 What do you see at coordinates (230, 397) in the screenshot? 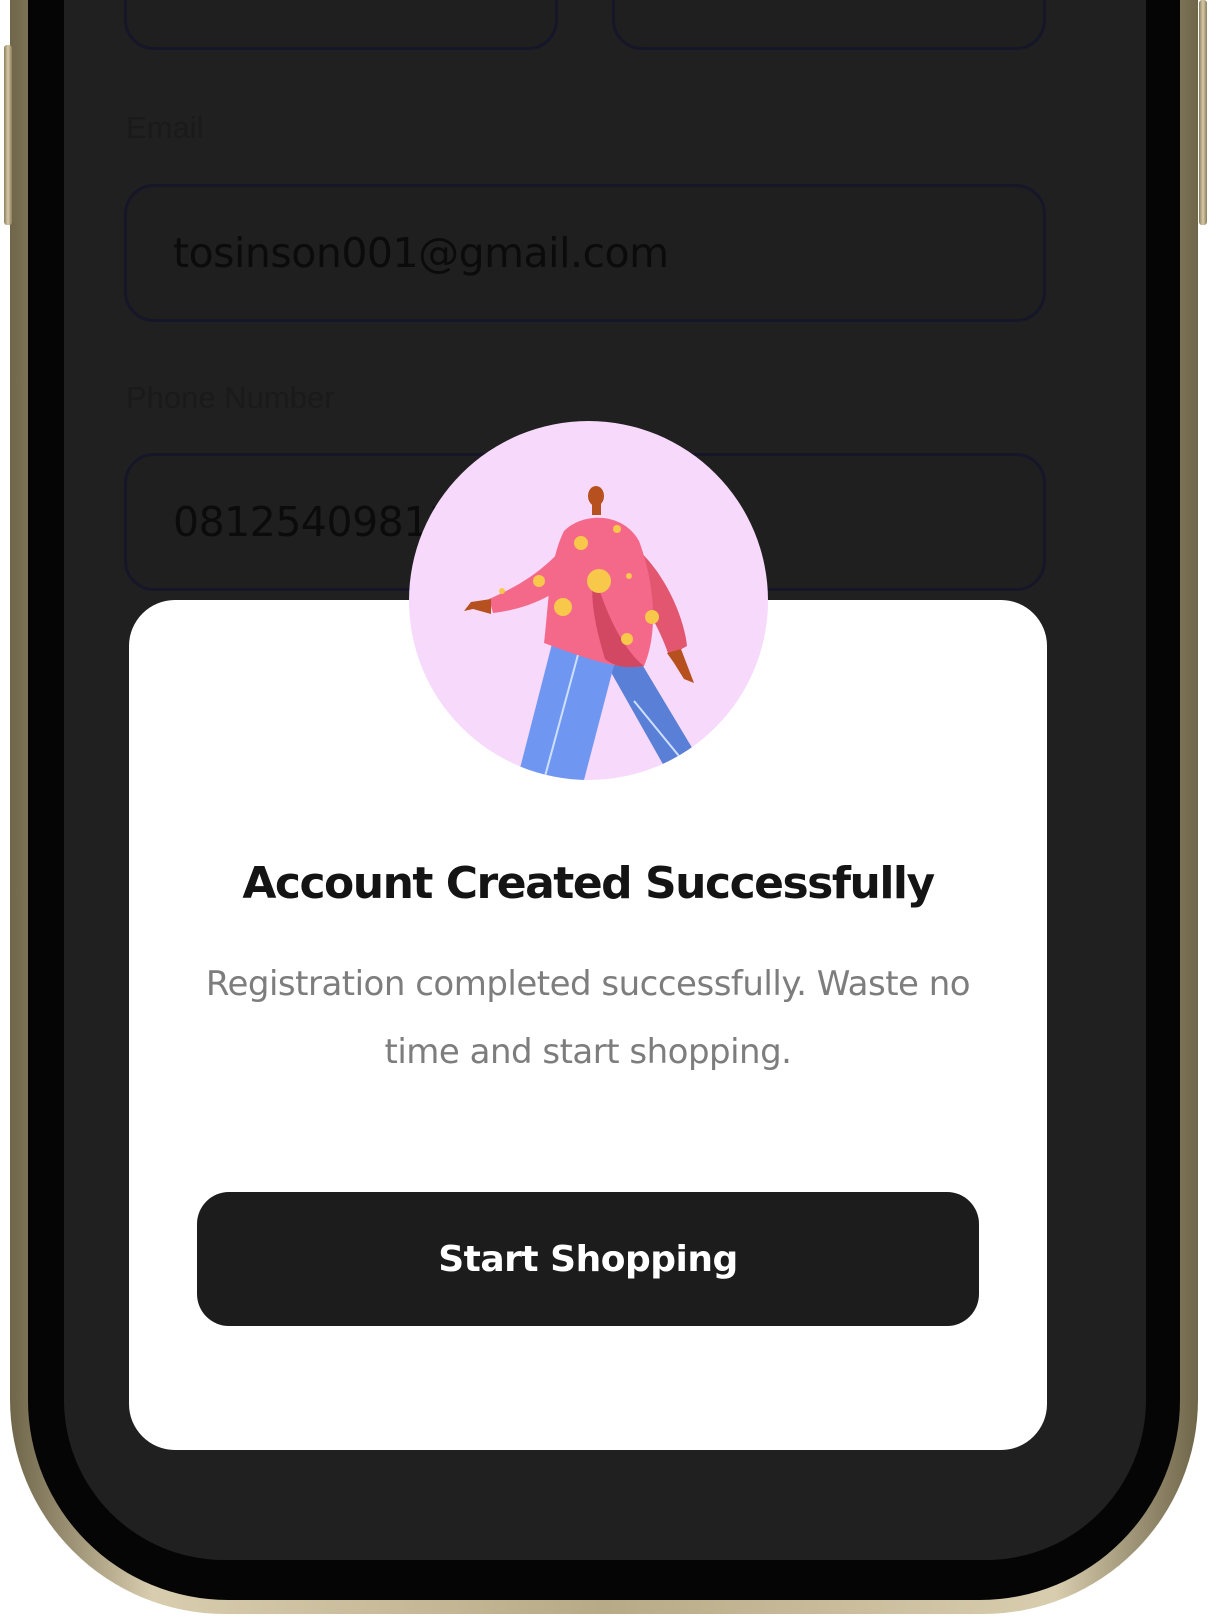
I see `phone-label: Phone Number` at bounding box center [230, 397].